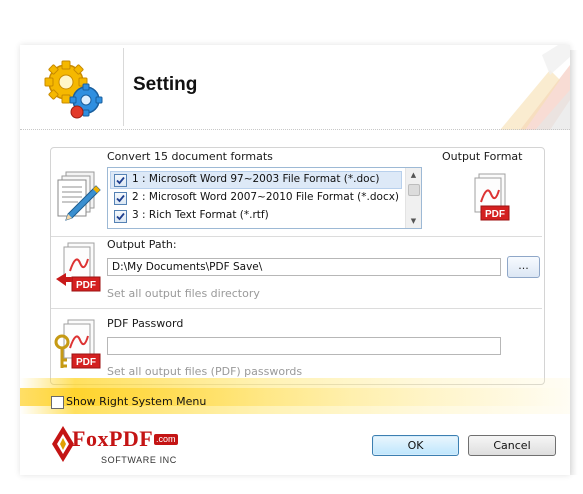 This screenshot has width=583, height=494. What do you see at coordinates (166, 439) in the screenshot?
I see `logo-com: .com` at bounding box center [166, 439].